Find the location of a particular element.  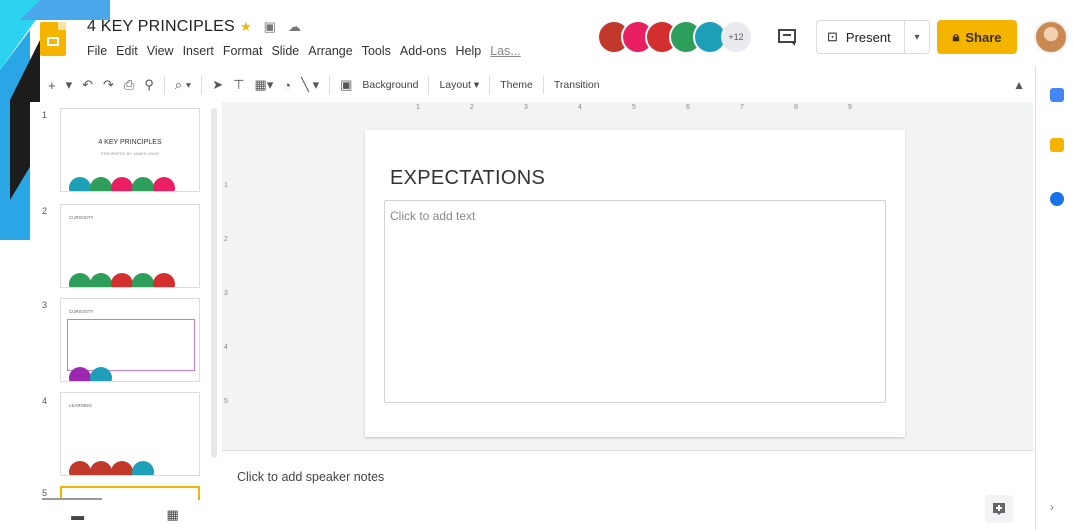

explore-icon is located at coordinates (999, 509).